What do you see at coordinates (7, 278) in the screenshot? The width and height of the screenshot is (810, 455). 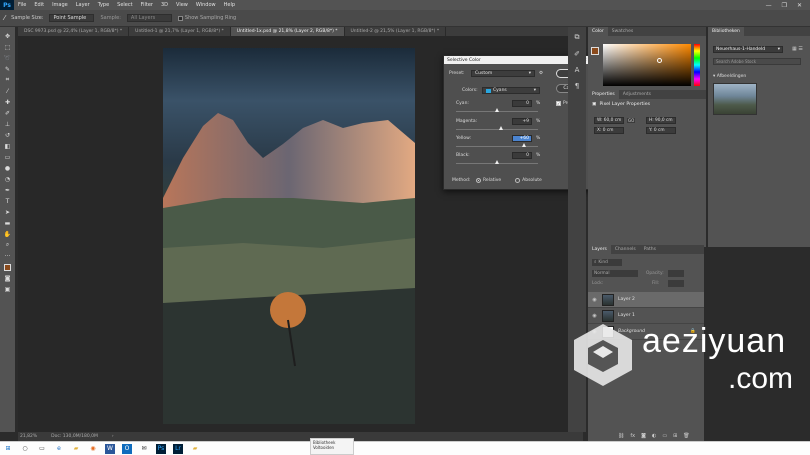 I see `quick-mask-icon: ◙` at bounding box center [7, 278].